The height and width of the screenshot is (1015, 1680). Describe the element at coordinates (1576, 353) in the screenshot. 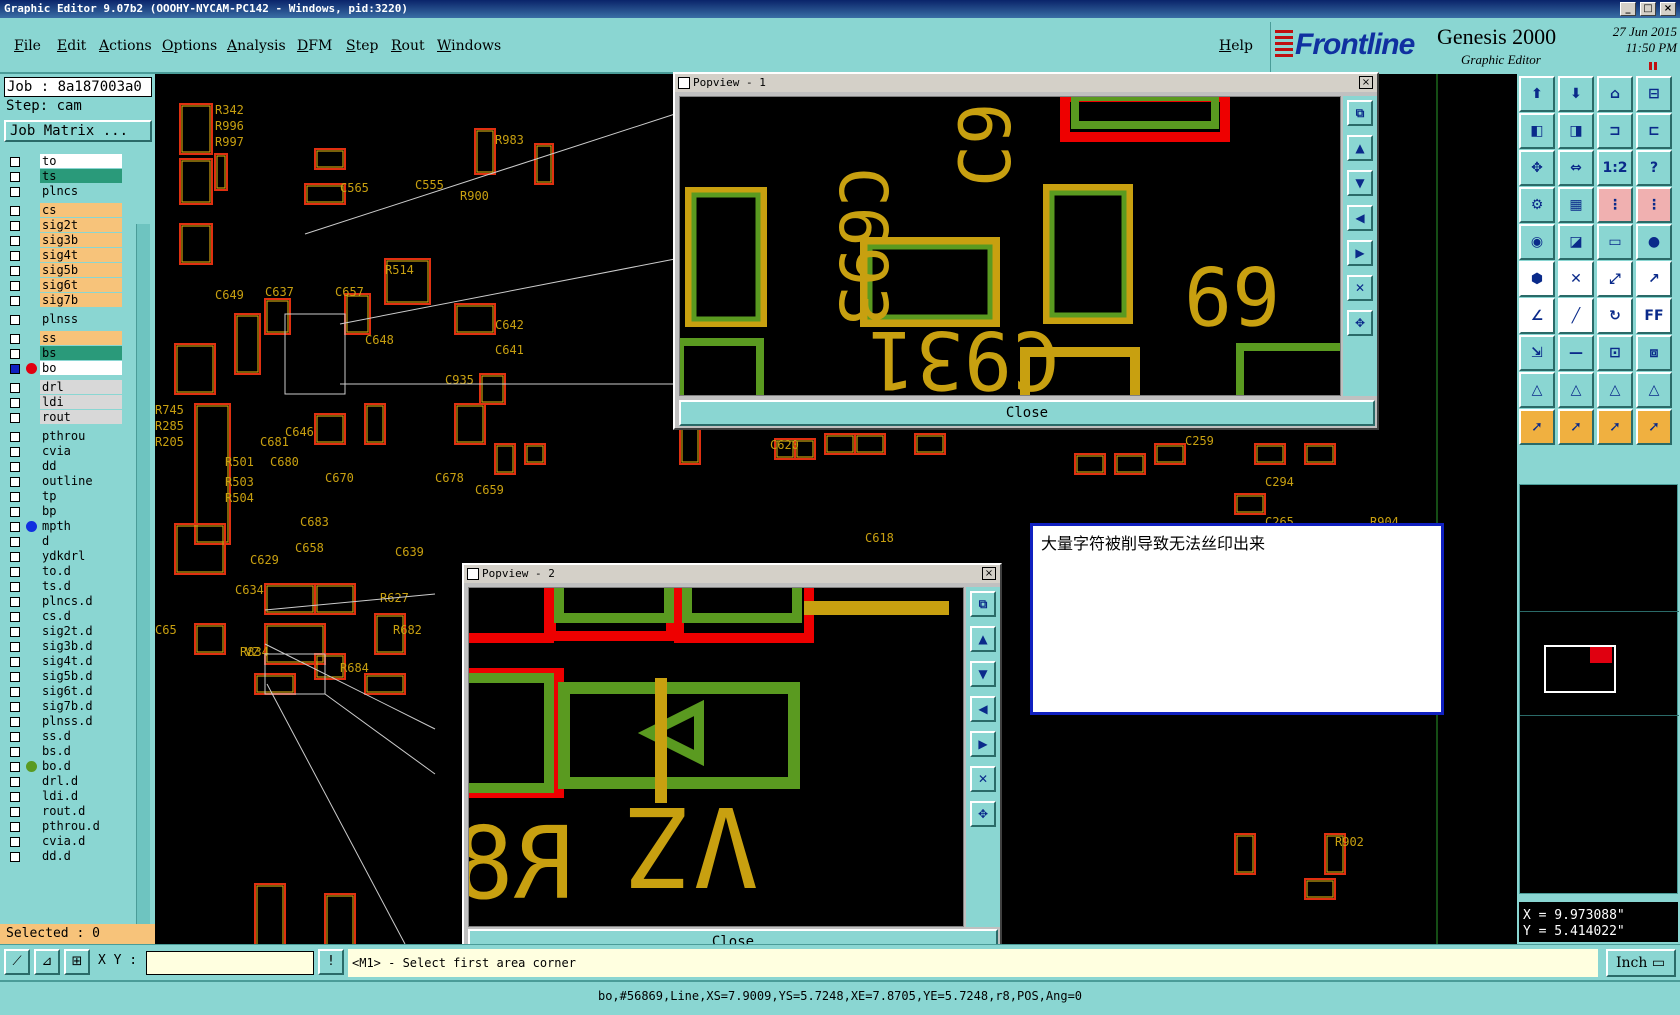

I see `dash-icon: —` at that location.